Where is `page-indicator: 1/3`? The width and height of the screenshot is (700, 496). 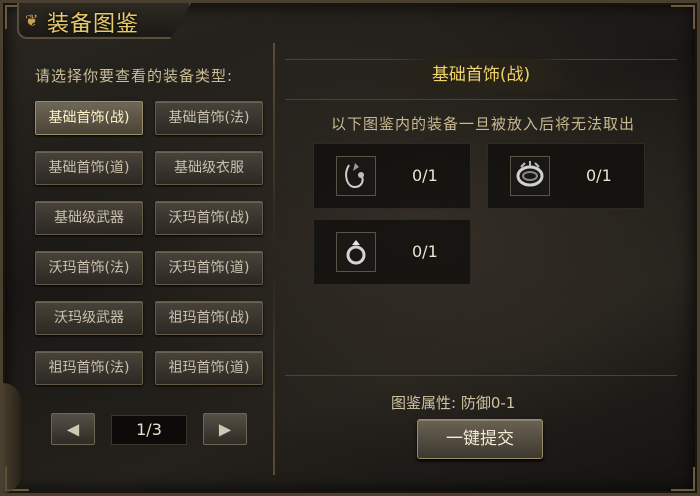 page-indicator: 1/3 is located at coordinates (149, 430).